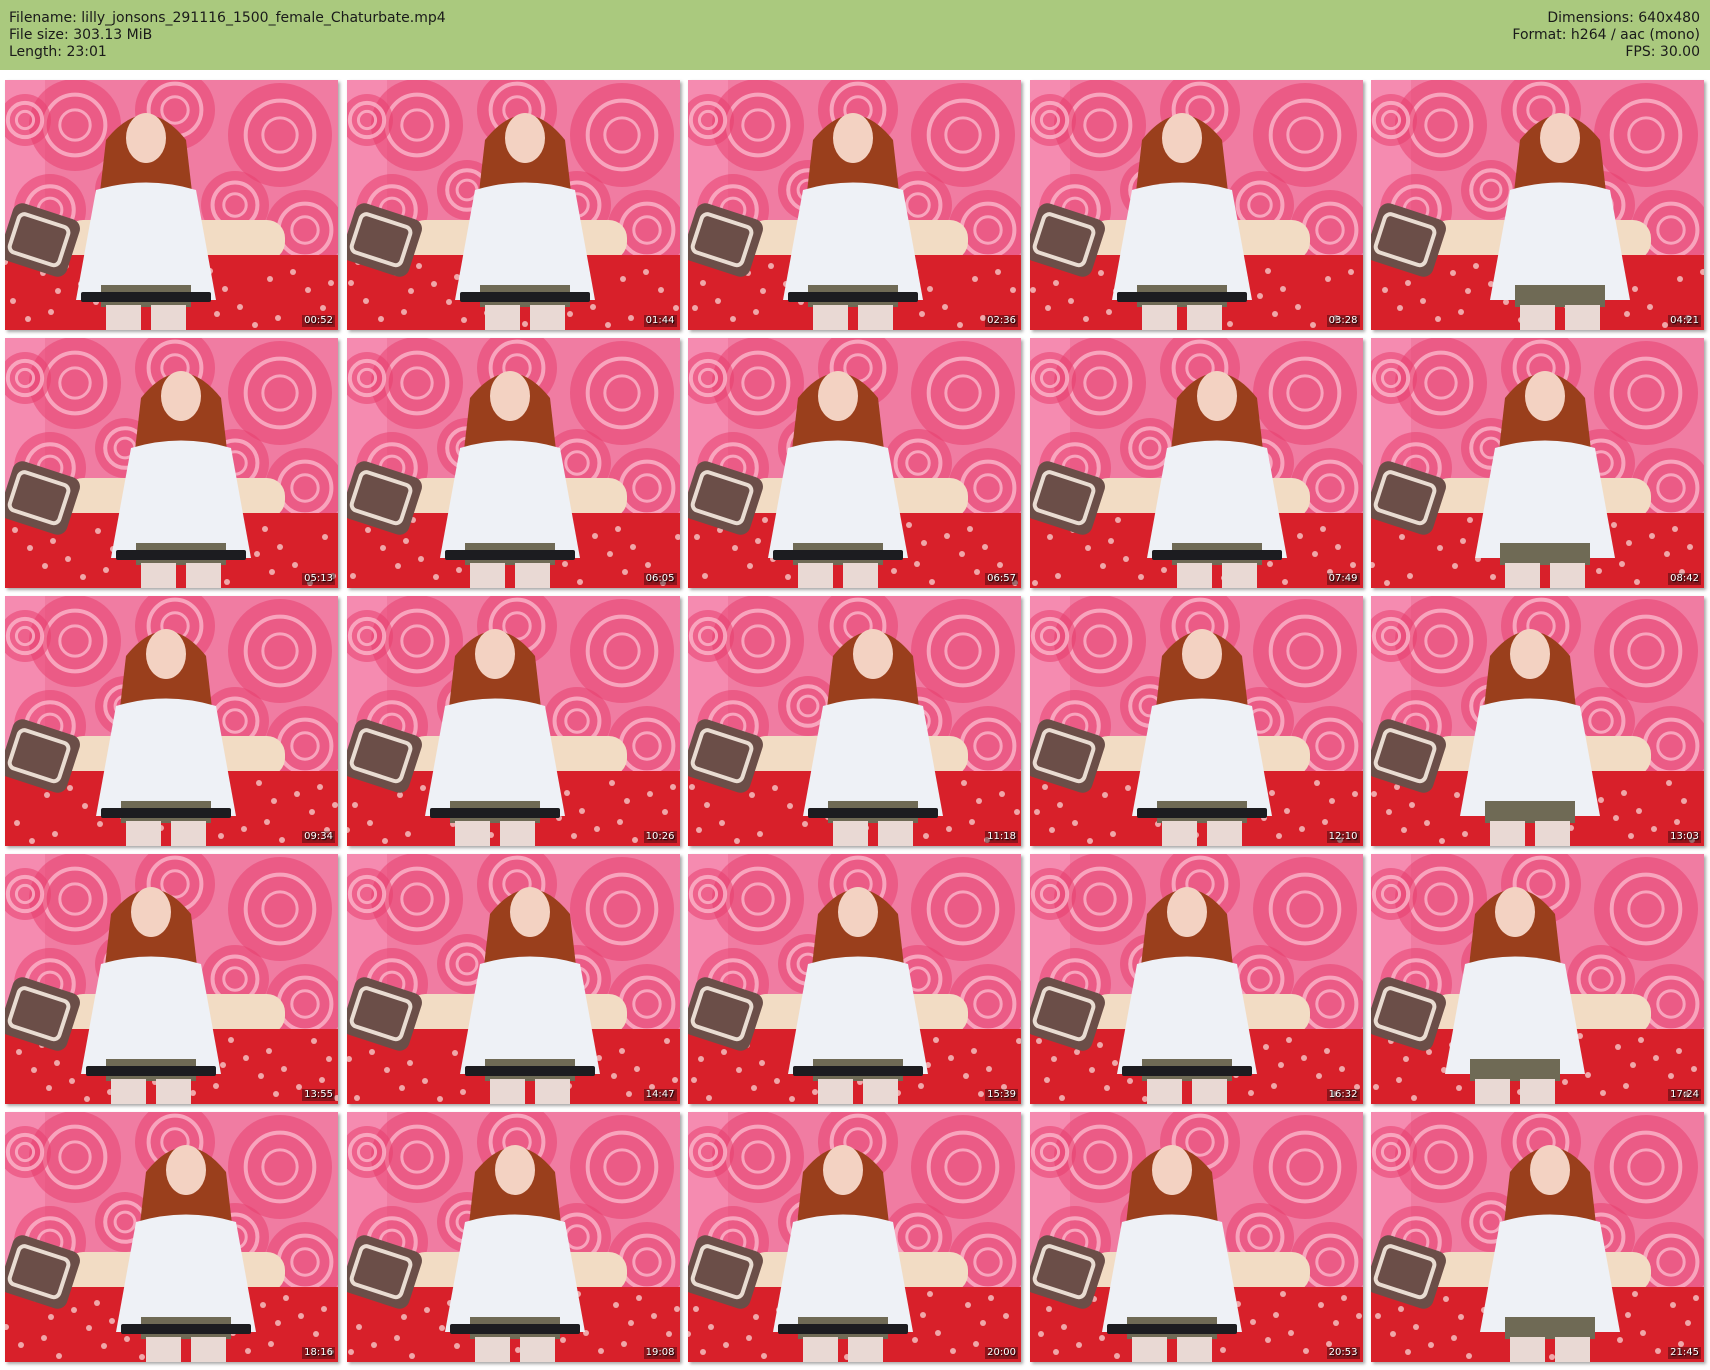  I want to click on video-frame-thumbnail: 14:47, so click(513, 979).